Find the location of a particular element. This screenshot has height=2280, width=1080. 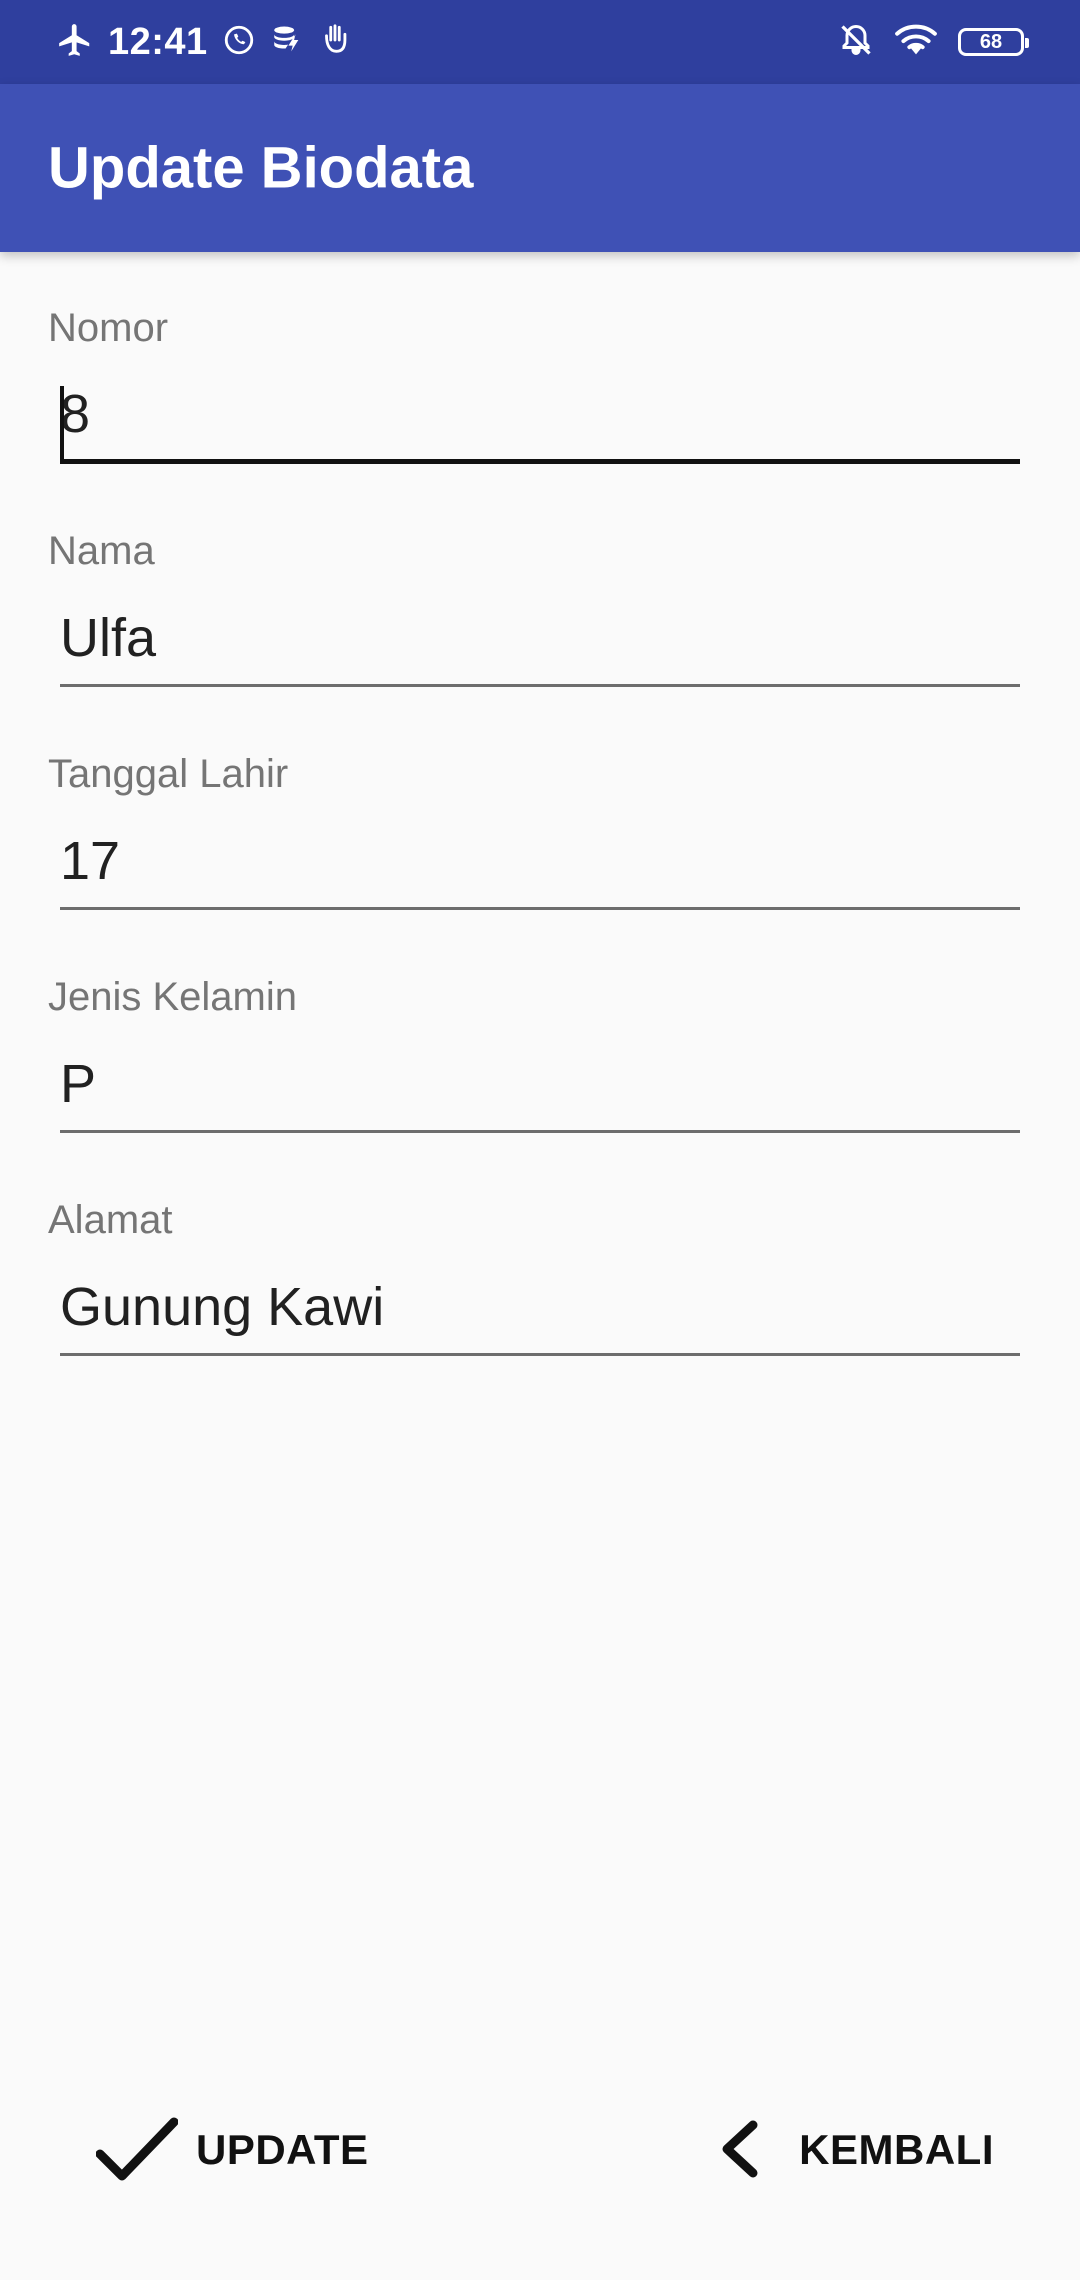

field-tanggal-lahir: Tanggal Lahir is located at coordinates (540, 837).